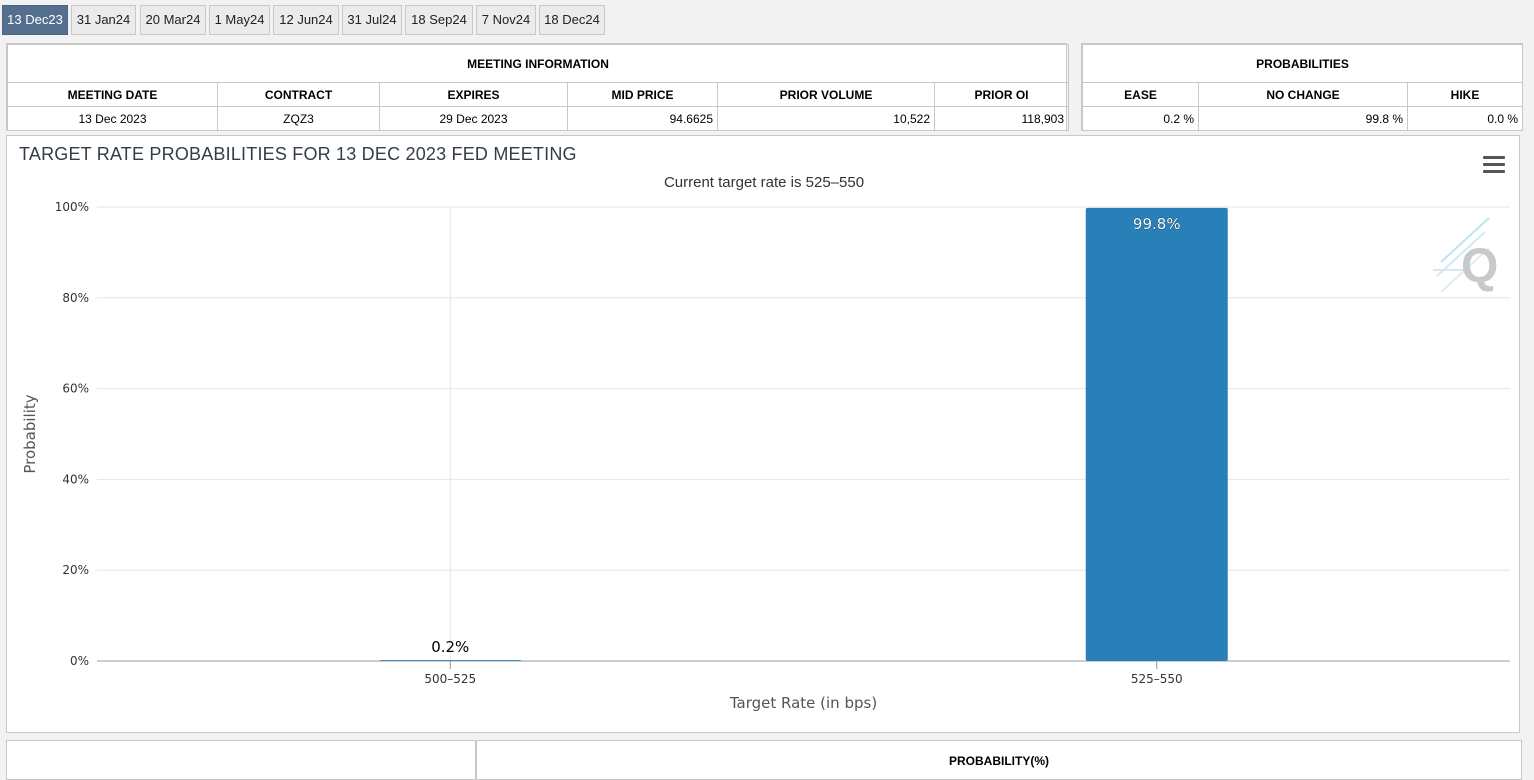 This screenshot has height=780, width=1534. Describe the element at coordinates (803, 703) in the screenshot. I see `x-axis-title: Target Rate (in bps)` at that location.